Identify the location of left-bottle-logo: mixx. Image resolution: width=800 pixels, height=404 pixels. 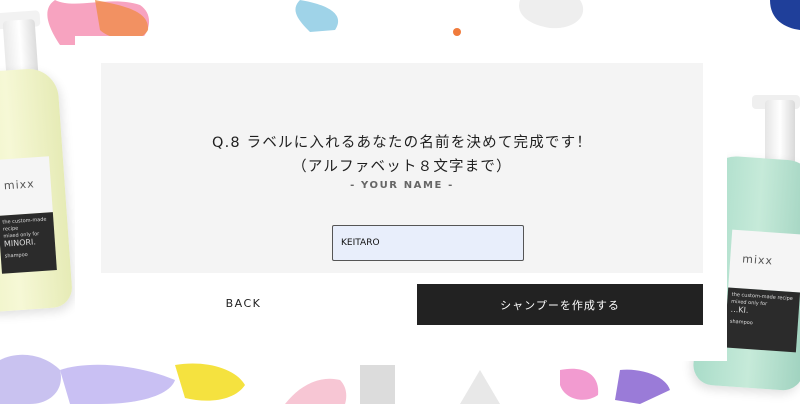
(19, 185).